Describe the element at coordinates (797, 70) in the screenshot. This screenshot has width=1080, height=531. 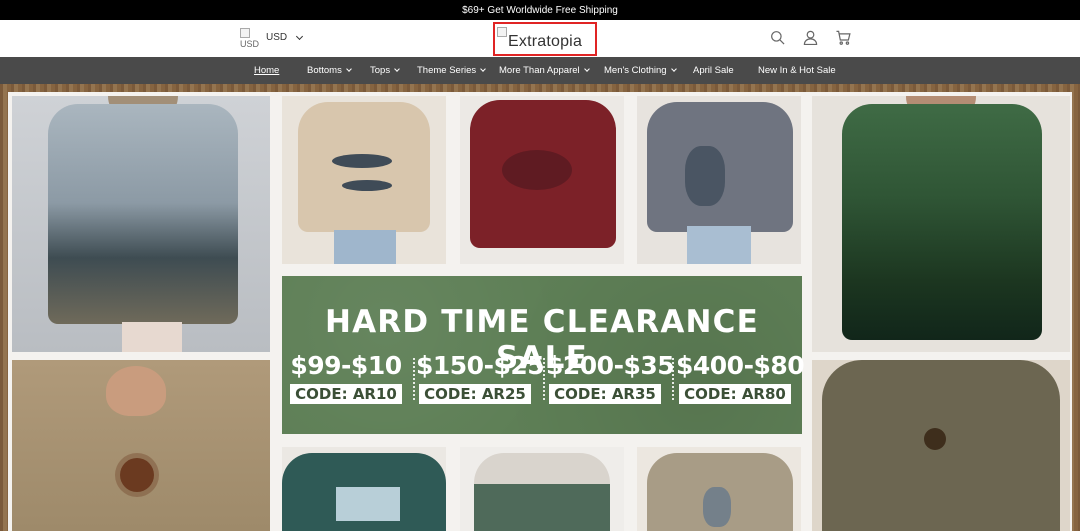
I see `nav-item-new-in-hot-sale: New In & Hot Sale` at that location.